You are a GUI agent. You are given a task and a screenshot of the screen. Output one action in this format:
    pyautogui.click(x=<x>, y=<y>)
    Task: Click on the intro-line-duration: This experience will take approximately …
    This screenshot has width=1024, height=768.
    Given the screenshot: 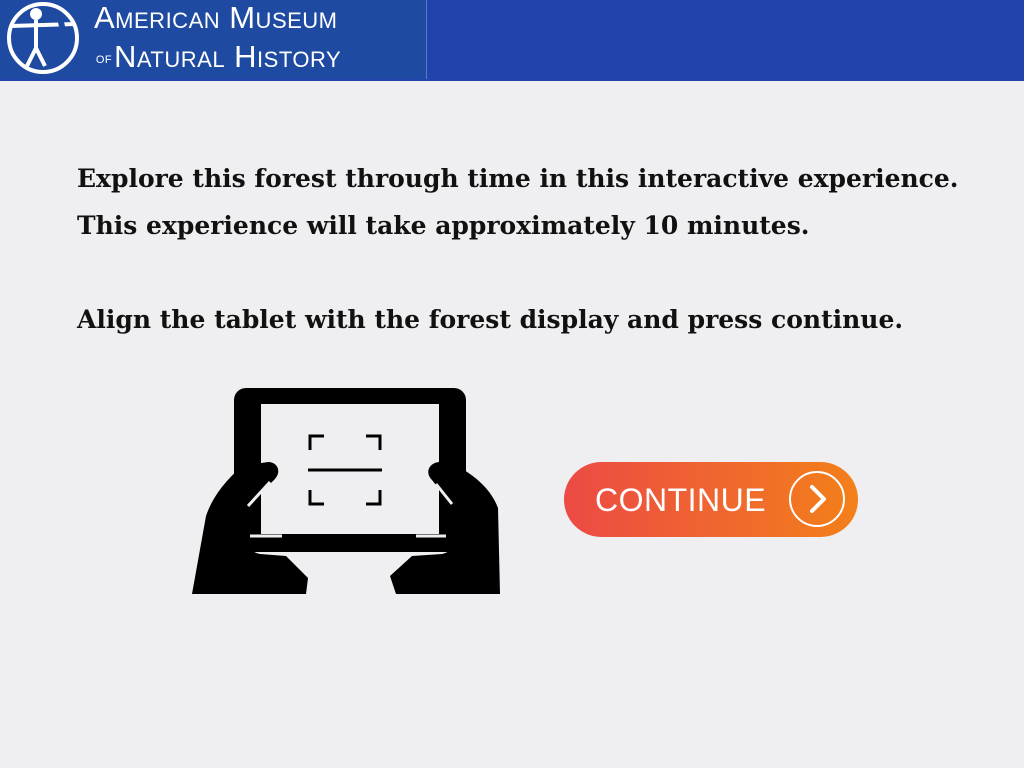 What is the action you would take?
    pyautogui.click(x=443, y=225)
    